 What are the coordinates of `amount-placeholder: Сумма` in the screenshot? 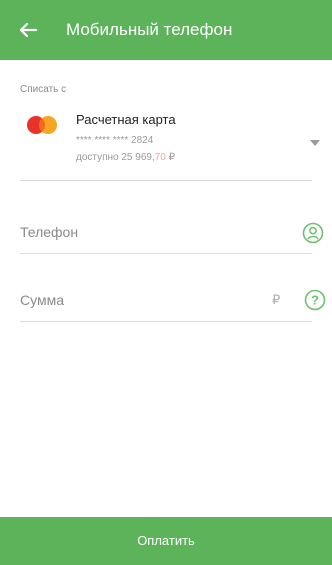 It's located at (42, 300).